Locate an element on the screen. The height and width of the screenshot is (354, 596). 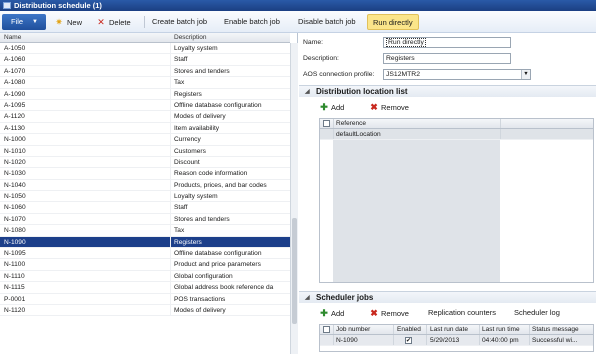
distribution-location-section-header: ◢ Distribution location list is located at coordinates (447, 91).